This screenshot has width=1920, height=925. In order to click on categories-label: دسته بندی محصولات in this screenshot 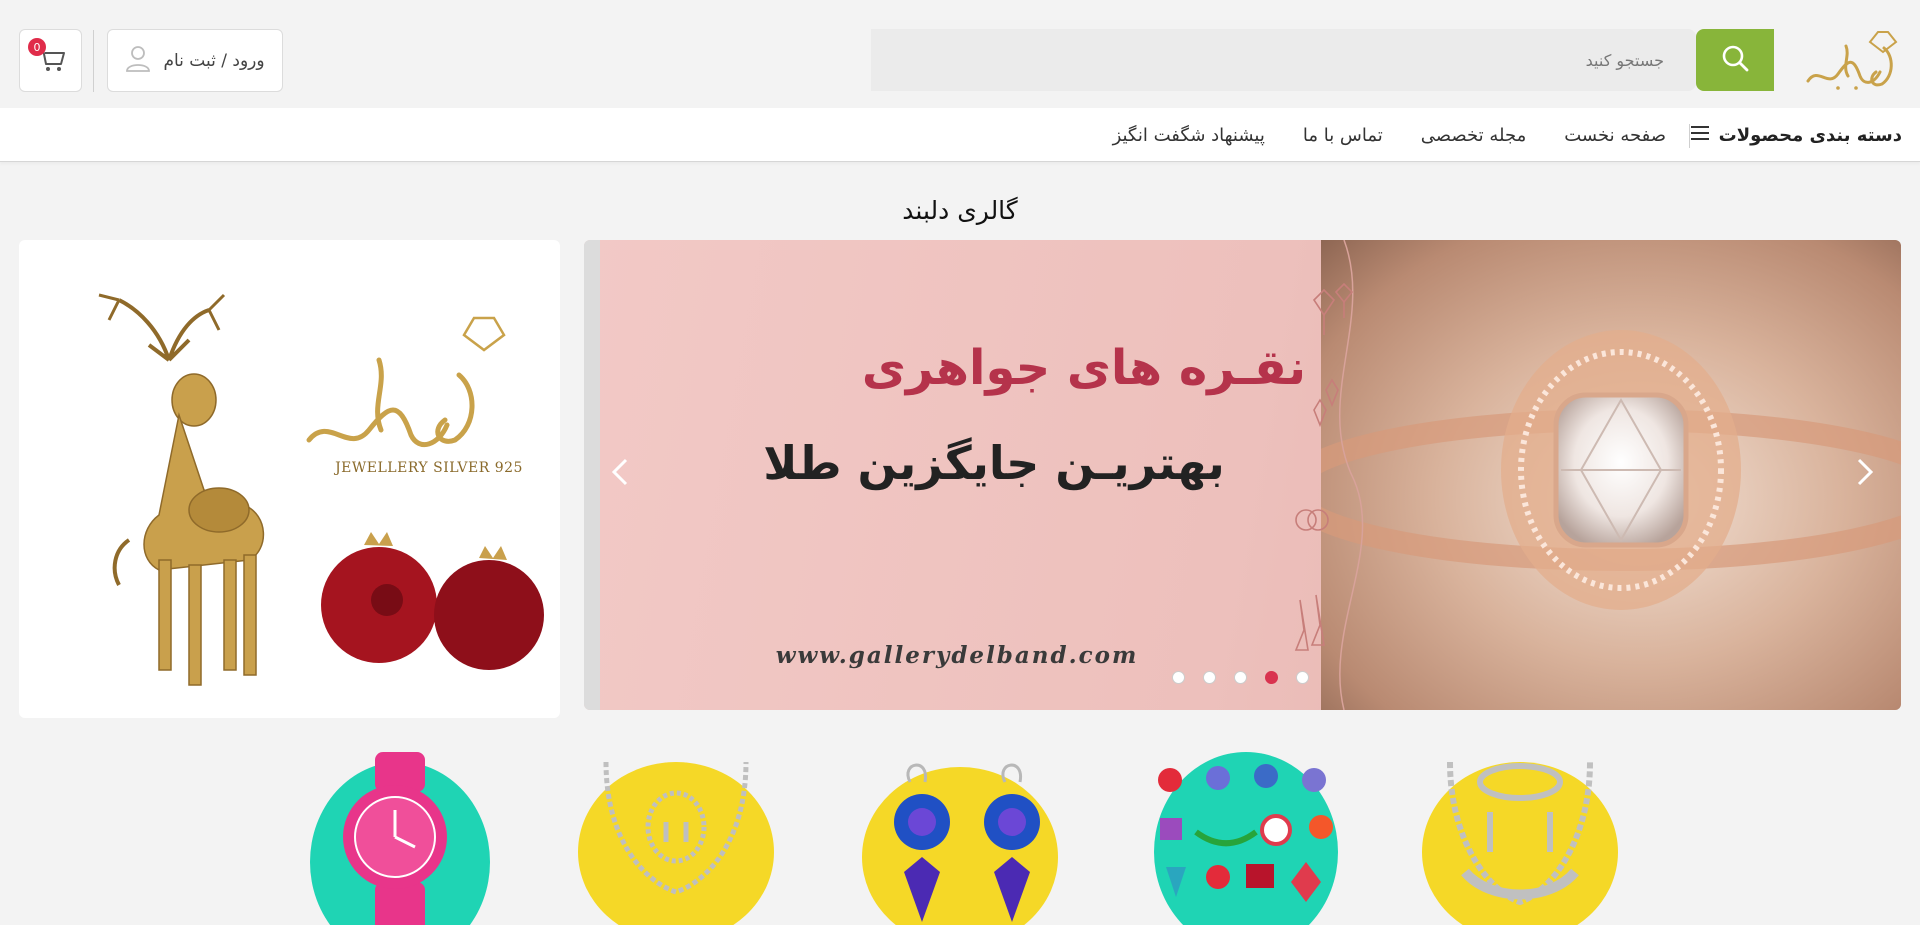, I will do `click(1810, 135)`.